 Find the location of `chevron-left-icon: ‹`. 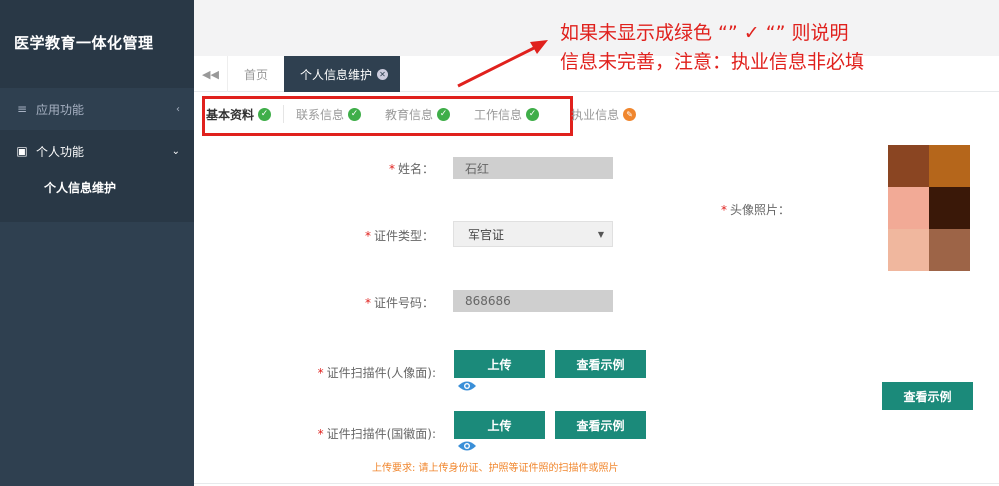

chevron-left-icon: ‹ is located at coordinates (178, 109).